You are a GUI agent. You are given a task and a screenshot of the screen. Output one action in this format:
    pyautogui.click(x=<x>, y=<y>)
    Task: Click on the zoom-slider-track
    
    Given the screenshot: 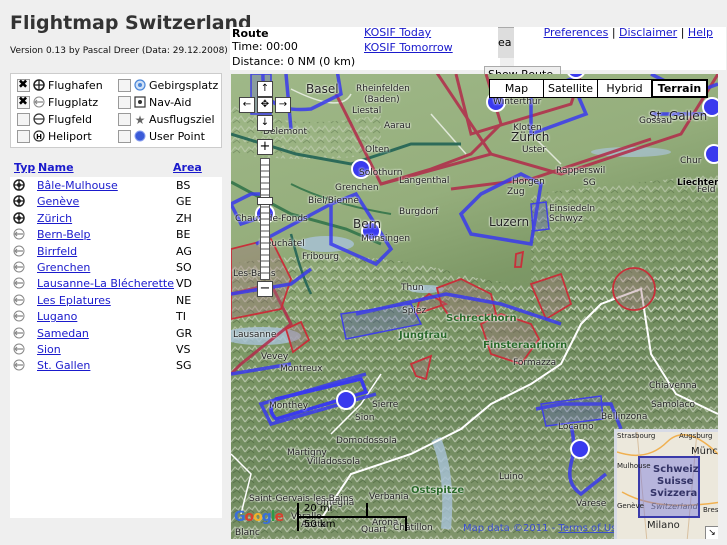 What is the action you would take?
    pyautogui.click(x=265, y=219)
    